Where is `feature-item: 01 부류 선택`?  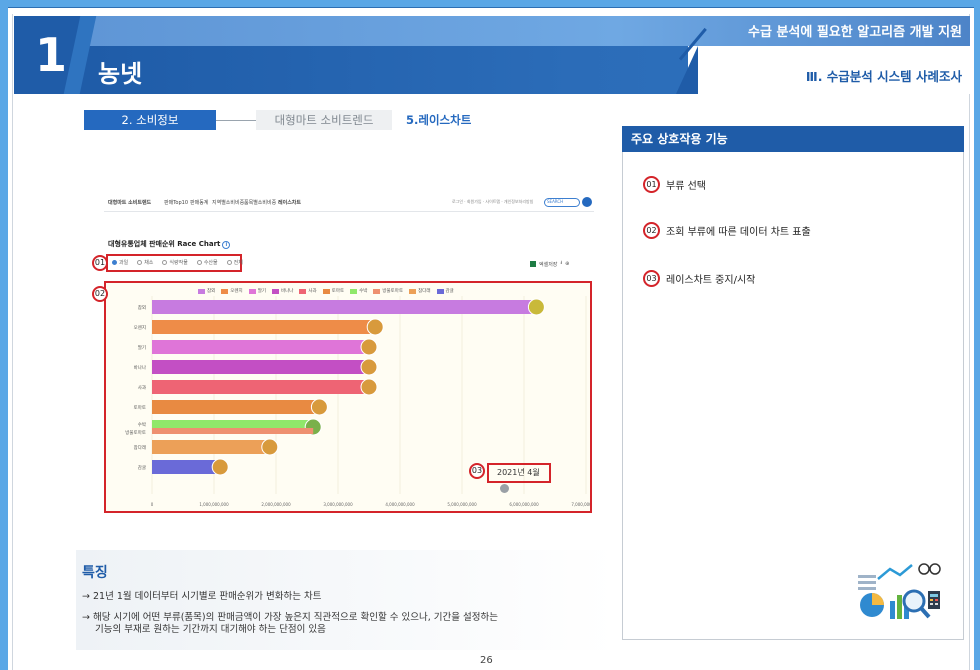
feature-item: 01 부류 선택 is located at coordinates (674, 184).